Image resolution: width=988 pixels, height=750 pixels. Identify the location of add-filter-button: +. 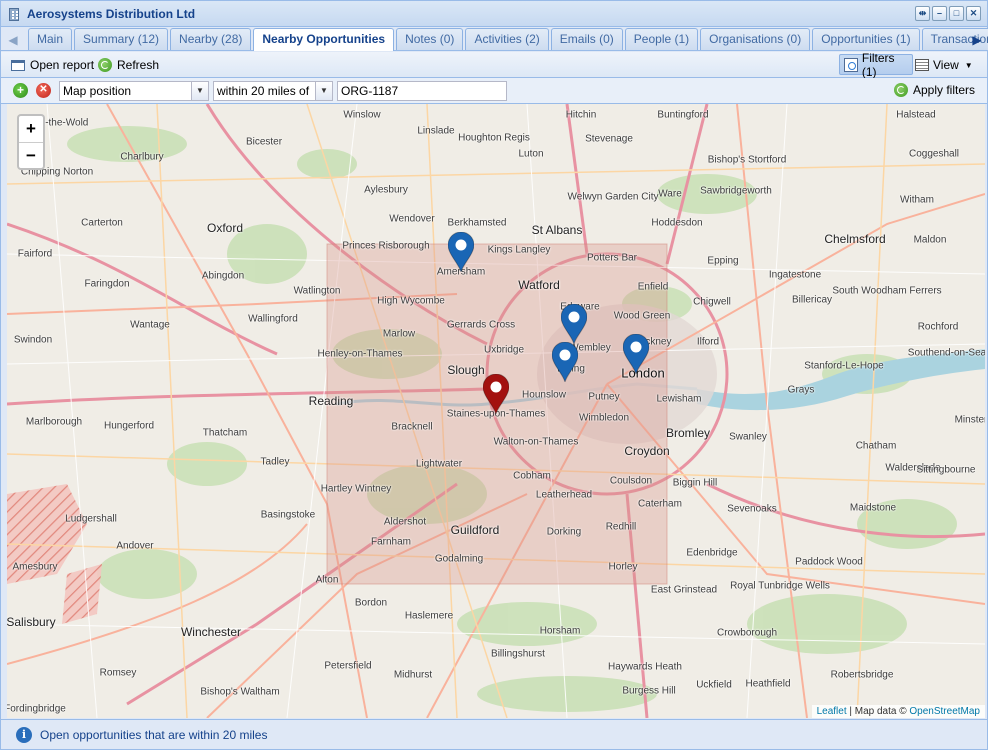
(20, 90).